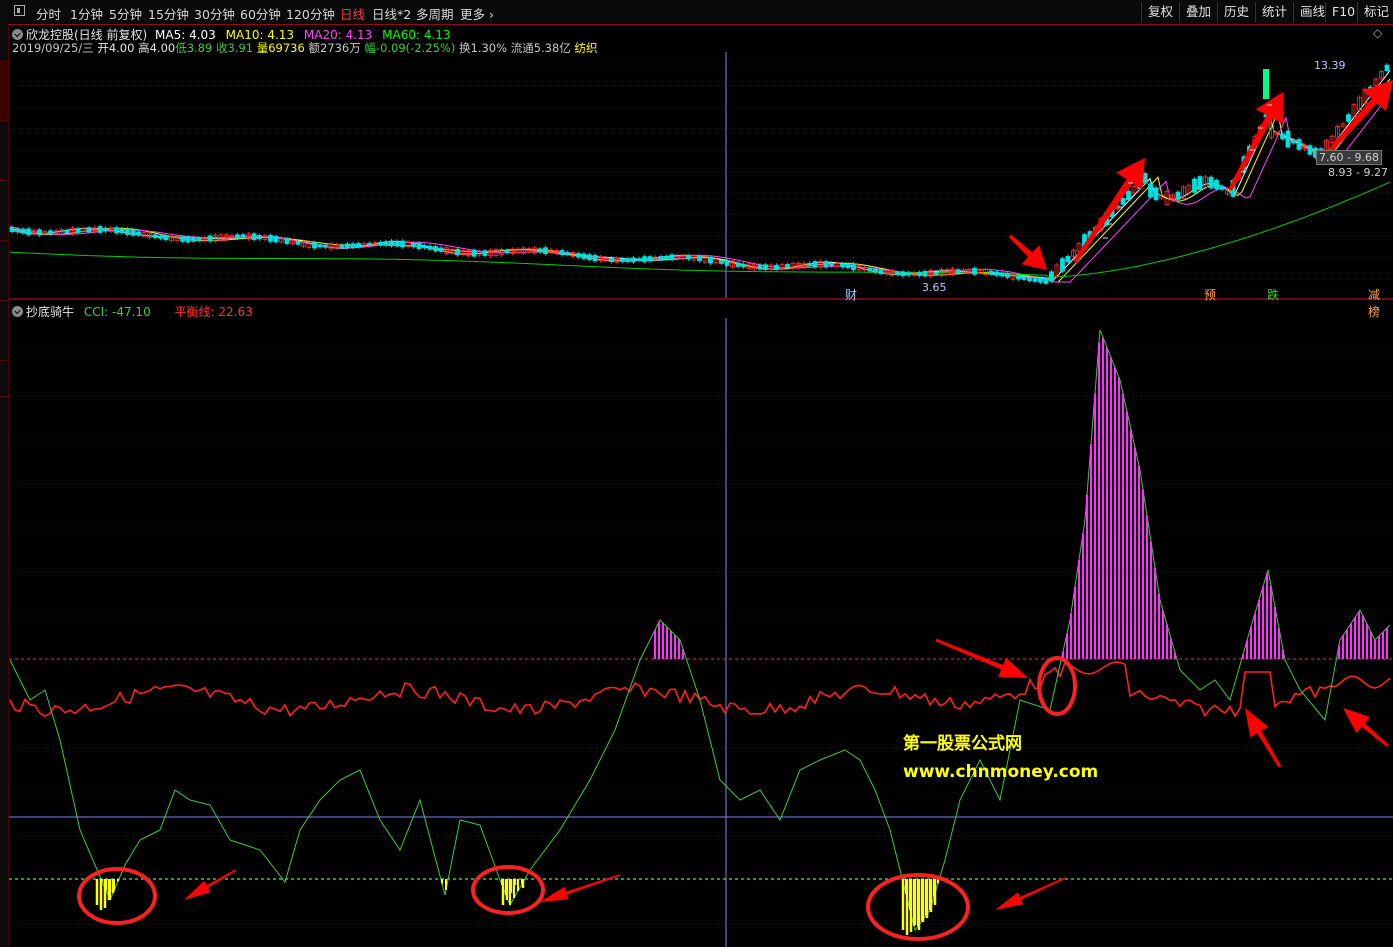 Image resolution: width=1393 pixels, height=947 pixels. I want to click on bar-volume: 量69736, so click(280, 48).